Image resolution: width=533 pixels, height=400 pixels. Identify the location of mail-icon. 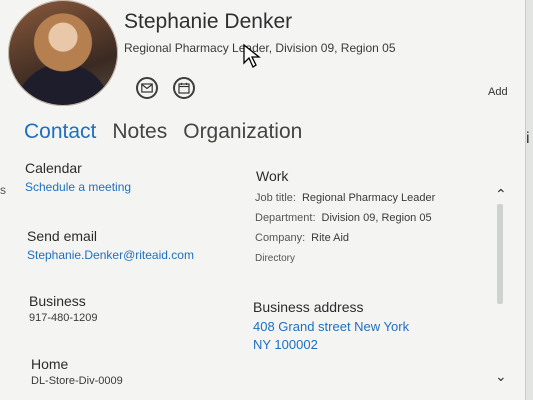
(147, 88).